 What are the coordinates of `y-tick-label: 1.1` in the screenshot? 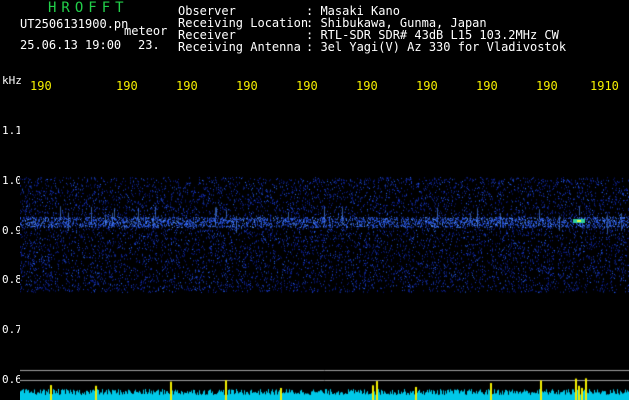 It's located at (12, 130).